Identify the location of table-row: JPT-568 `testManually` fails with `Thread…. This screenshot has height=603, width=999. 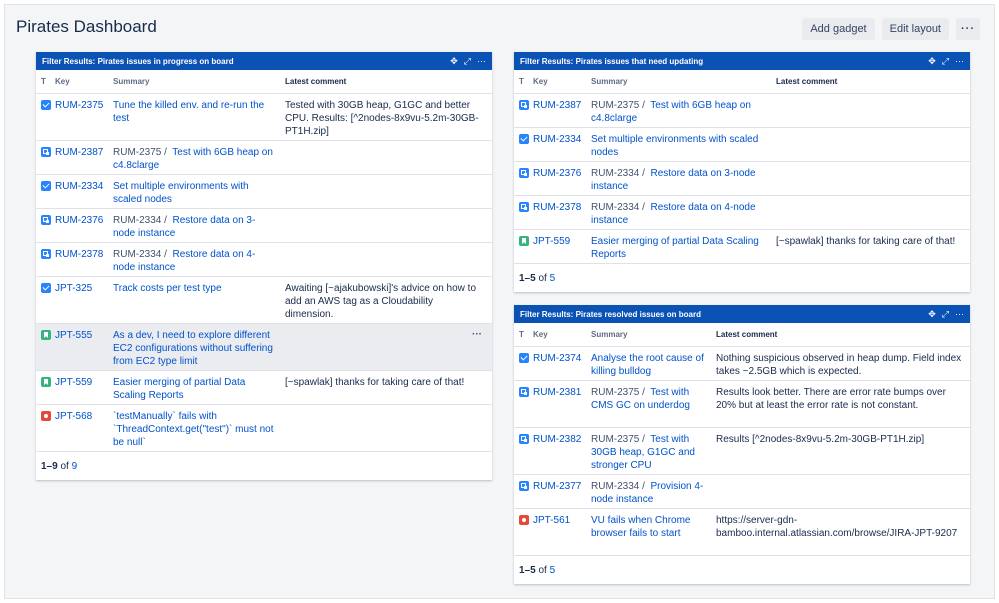
(264, 428).